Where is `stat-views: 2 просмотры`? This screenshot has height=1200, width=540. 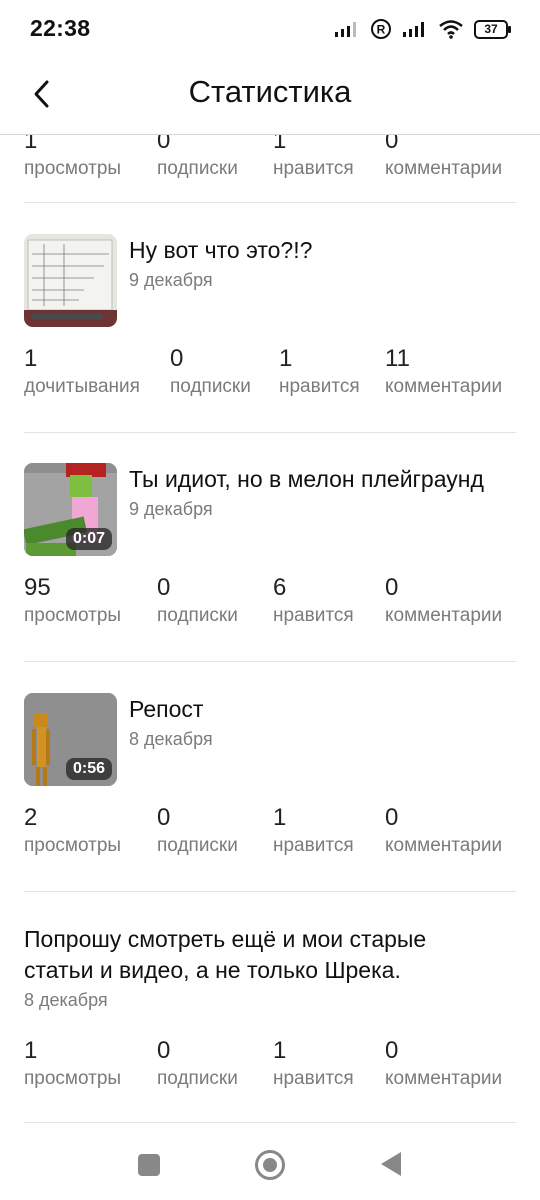
stat-views: 2 просмотры is located at coordinates (72, 831).